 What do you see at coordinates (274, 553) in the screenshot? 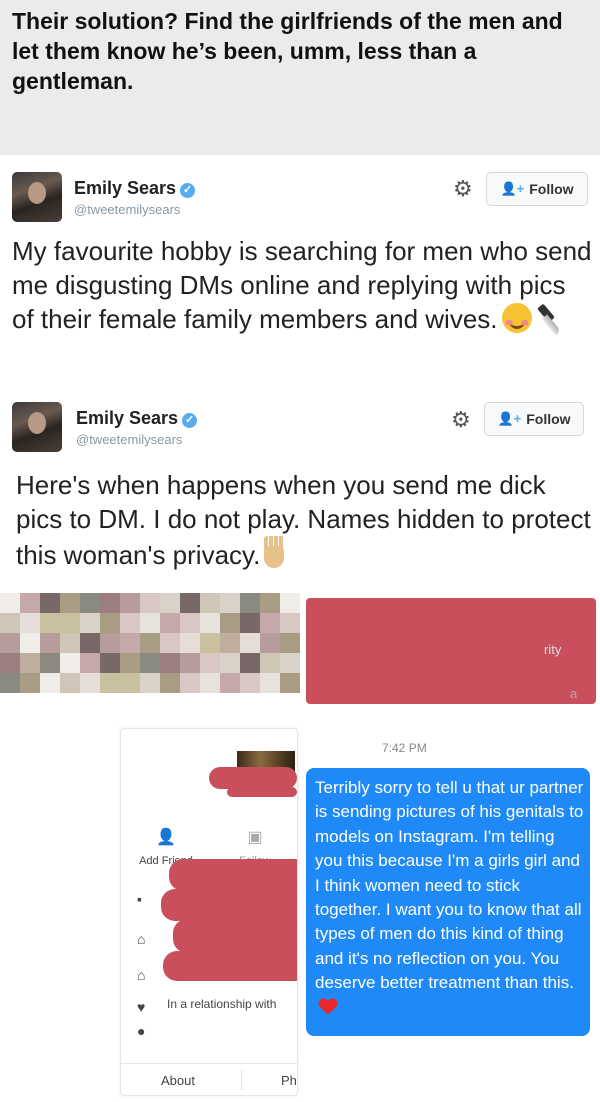
I see `raised-hand-emoji-icon` at bounding box center [274, 553].